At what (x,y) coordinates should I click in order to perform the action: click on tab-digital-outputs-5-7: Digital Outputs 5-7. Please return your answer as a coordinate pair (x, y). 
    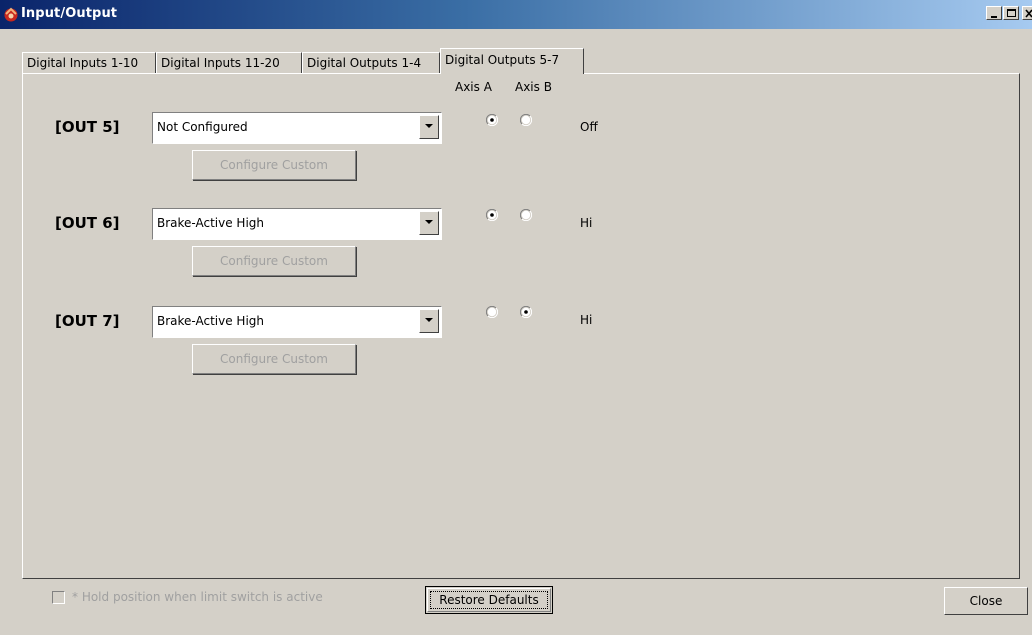
    Looking at the image, I should click on (512, 61).